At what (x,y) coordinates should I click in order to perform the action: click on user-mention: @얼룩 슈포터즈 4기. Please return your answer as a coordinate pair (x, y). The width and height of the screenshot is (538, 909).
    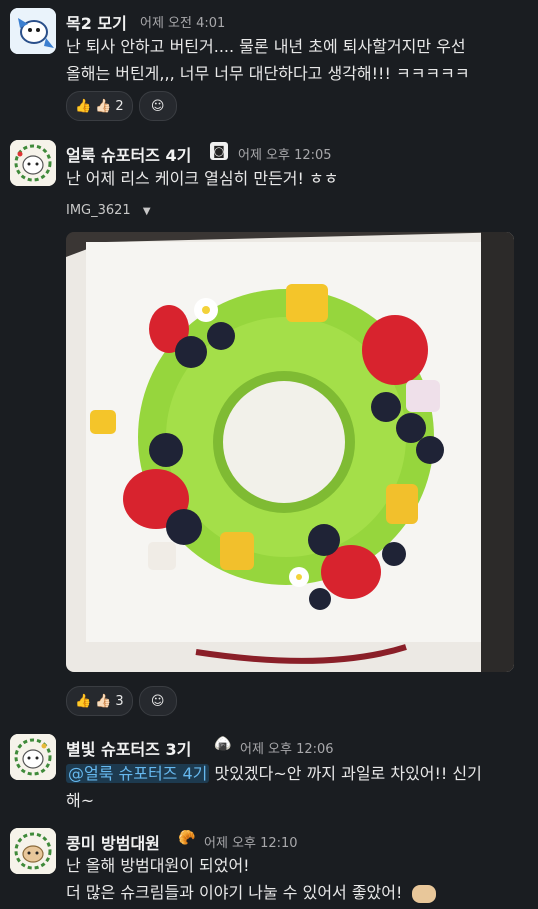
    Looking at the image, I should click on (138, 773).